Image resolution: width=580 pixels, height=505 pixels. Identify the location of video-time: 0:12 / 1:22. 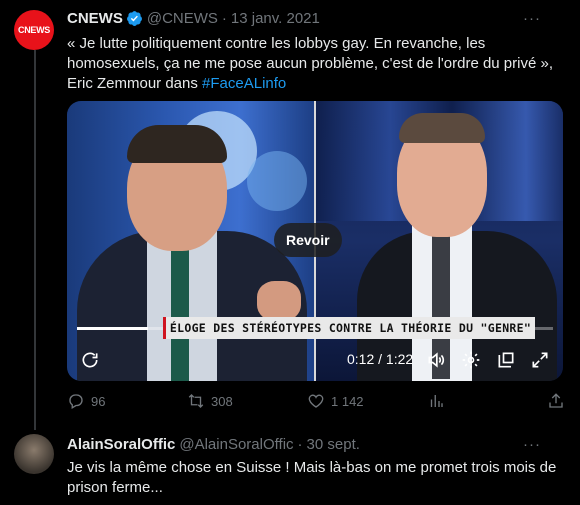
(380, 359).